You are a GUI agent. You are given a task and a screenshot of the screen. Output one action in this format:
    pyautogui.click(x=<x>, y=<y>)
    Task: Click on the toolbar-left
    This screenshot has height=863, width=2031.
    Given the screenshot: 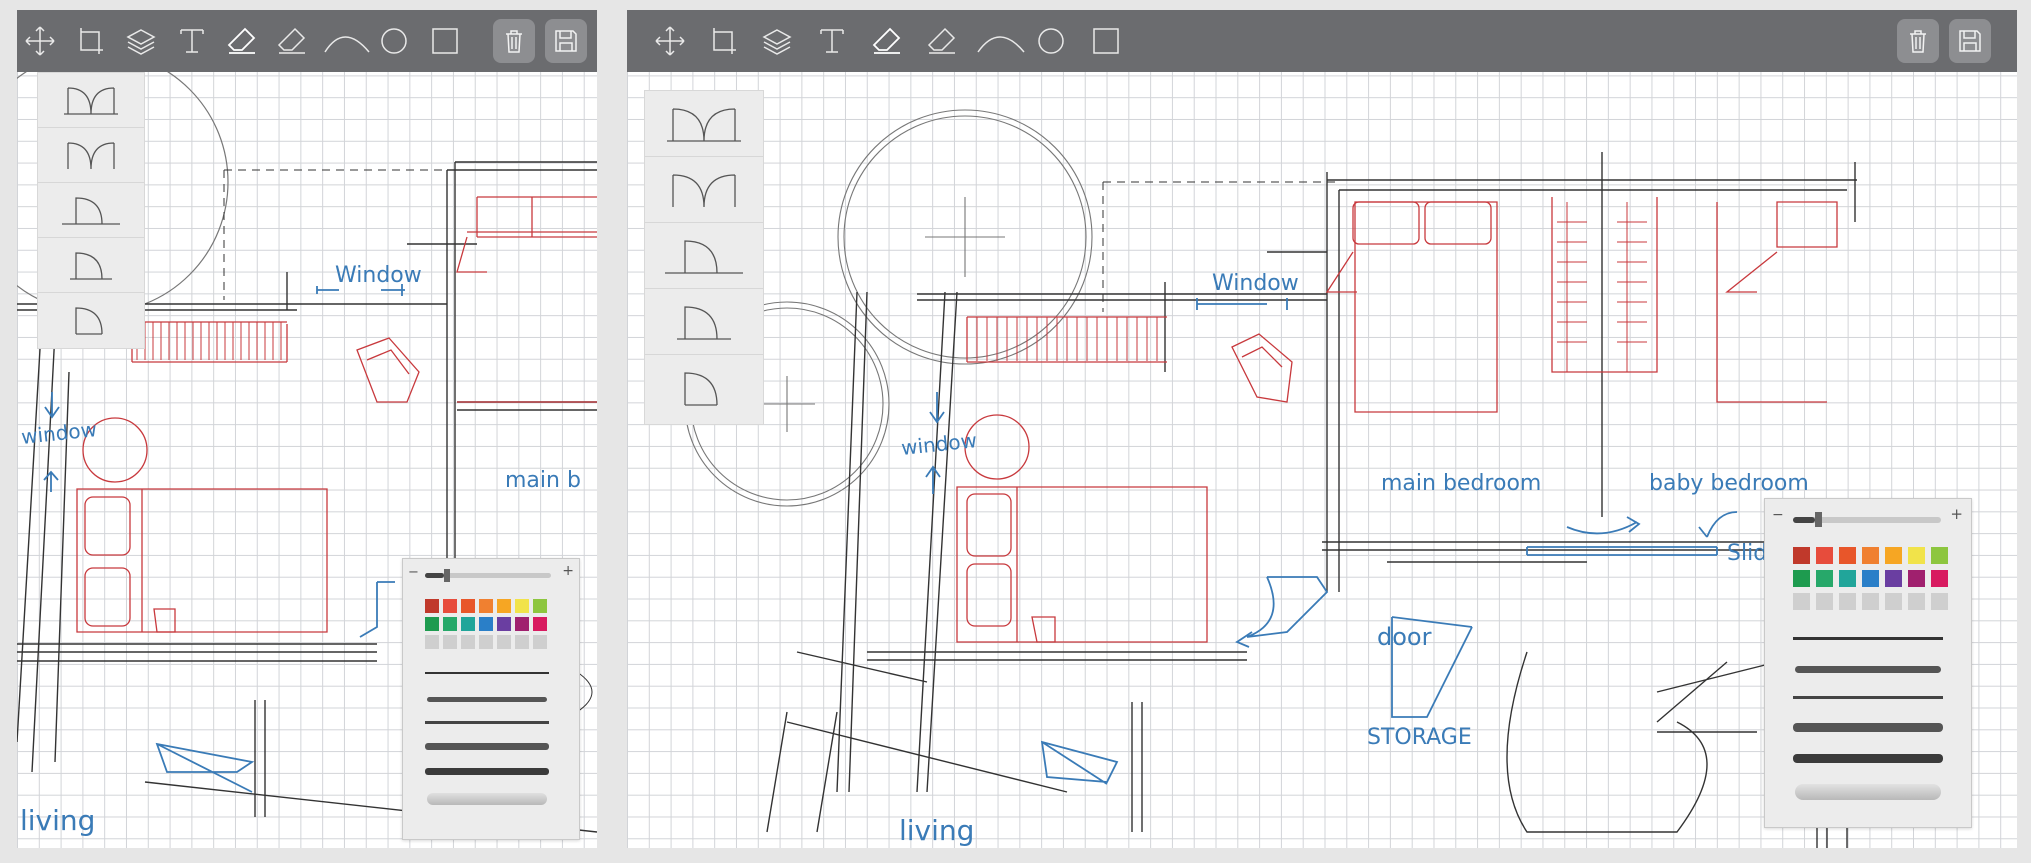 What is the action you would take?
    pyautogui.click(x=307, y=41)
    